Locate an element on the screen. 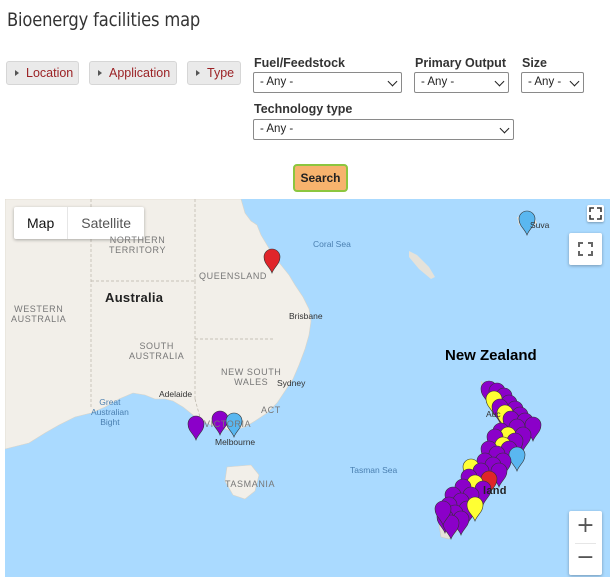  zoom-control: + − is located at coordinates (585, 543).